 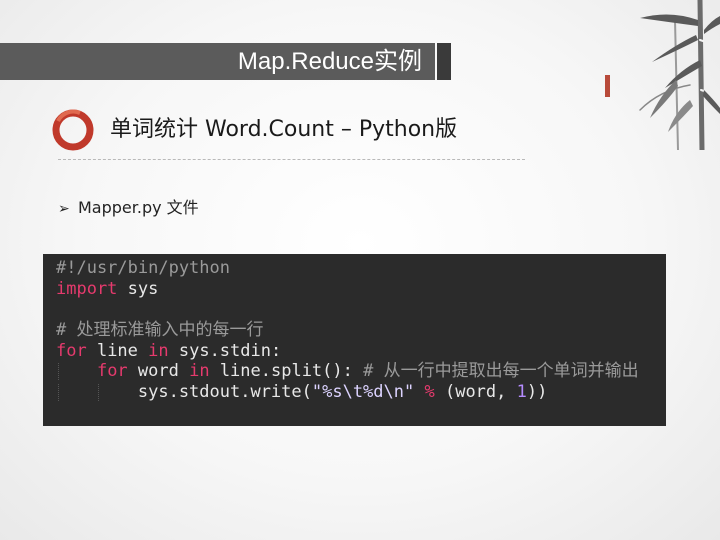 I want to click on code-token: # 处理标准输入中的每一行, so click(x=160, y=330).